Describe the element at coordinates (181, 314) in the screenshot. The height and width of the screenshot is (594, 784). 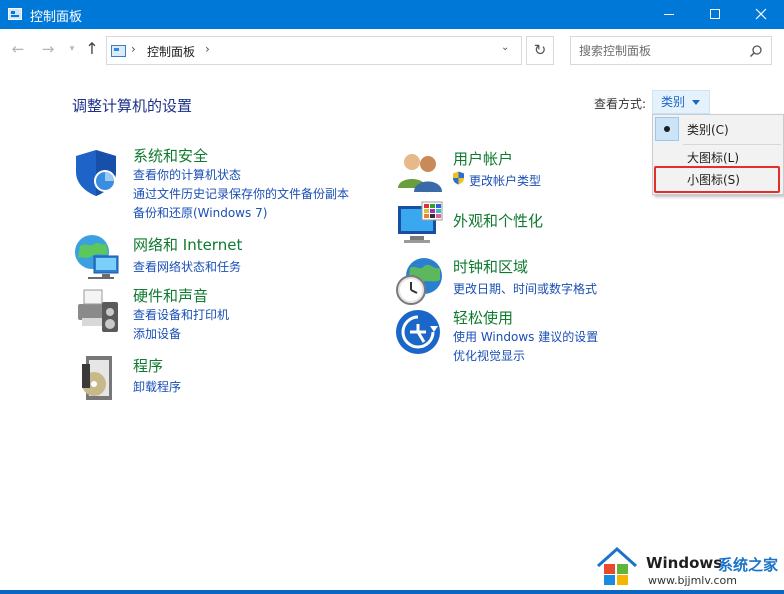
I see `category-link: 查看设备和打印机` at that location.